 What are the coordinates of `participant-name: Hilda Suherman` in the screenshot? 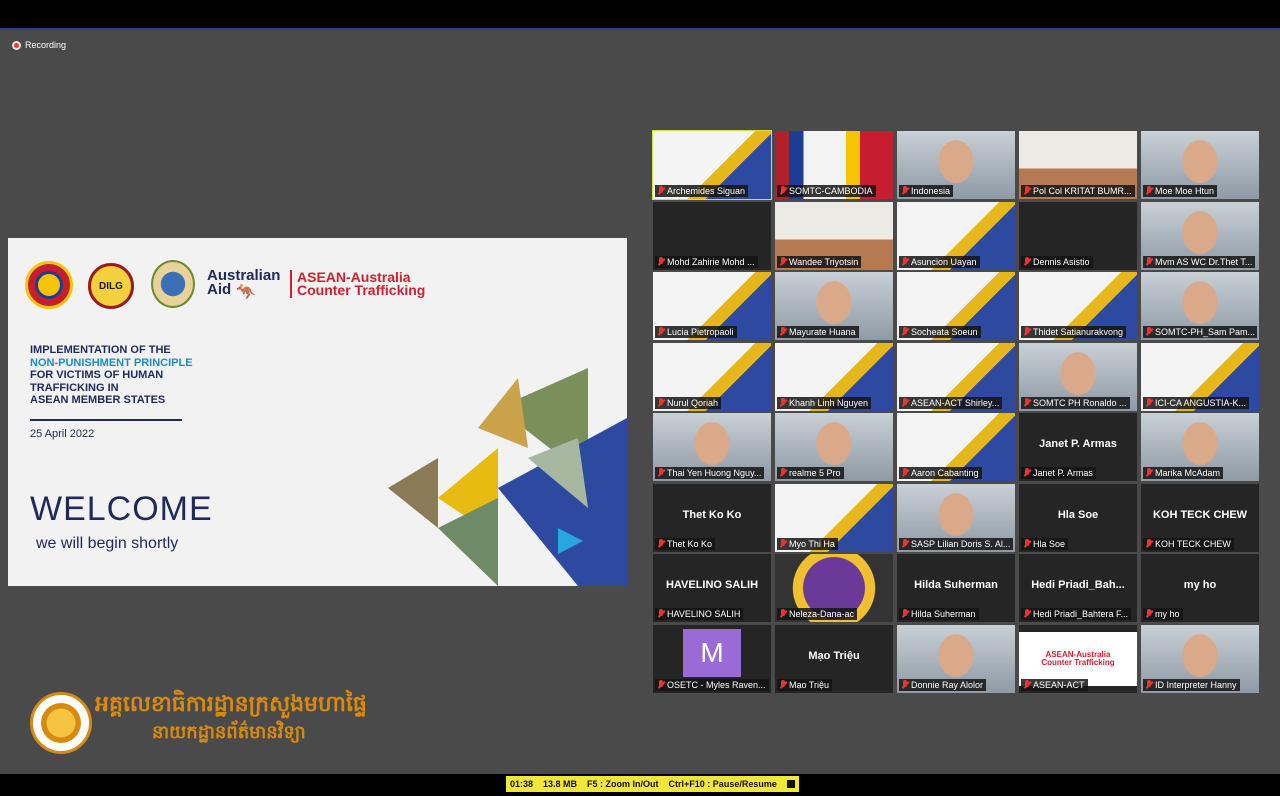 It's located at (943, 614).